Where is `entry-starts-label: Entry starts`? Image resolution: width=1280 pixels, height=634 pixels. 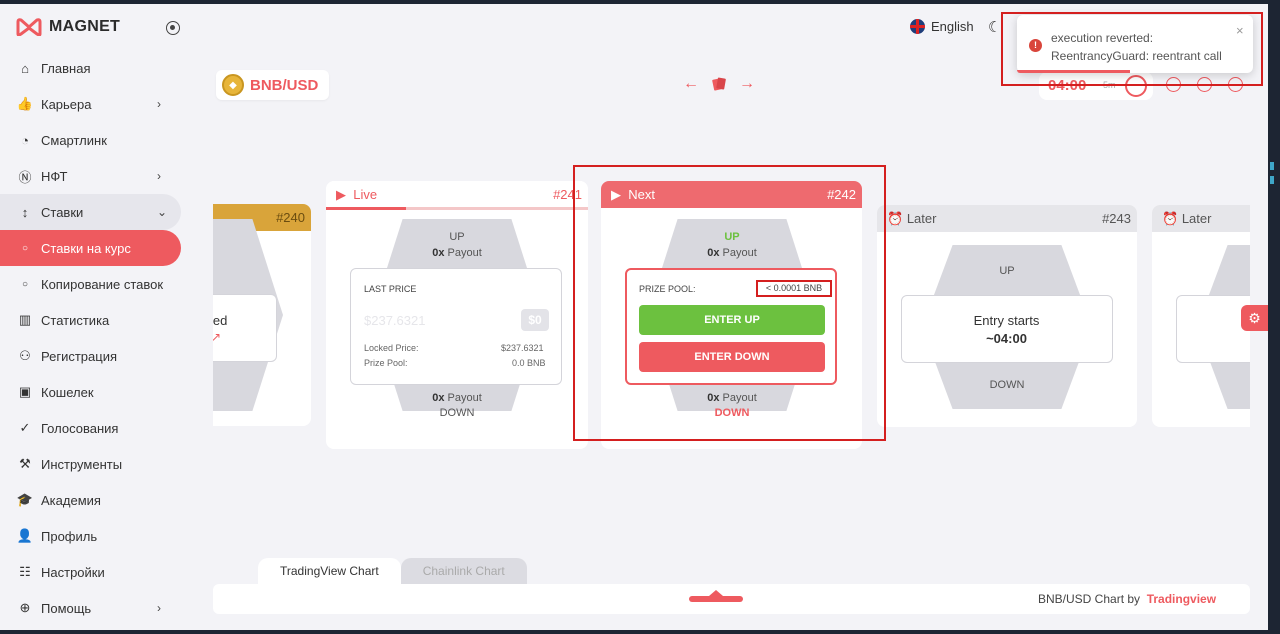
entry-starts-label: Entry starts is located at coordinates (1006, 320).